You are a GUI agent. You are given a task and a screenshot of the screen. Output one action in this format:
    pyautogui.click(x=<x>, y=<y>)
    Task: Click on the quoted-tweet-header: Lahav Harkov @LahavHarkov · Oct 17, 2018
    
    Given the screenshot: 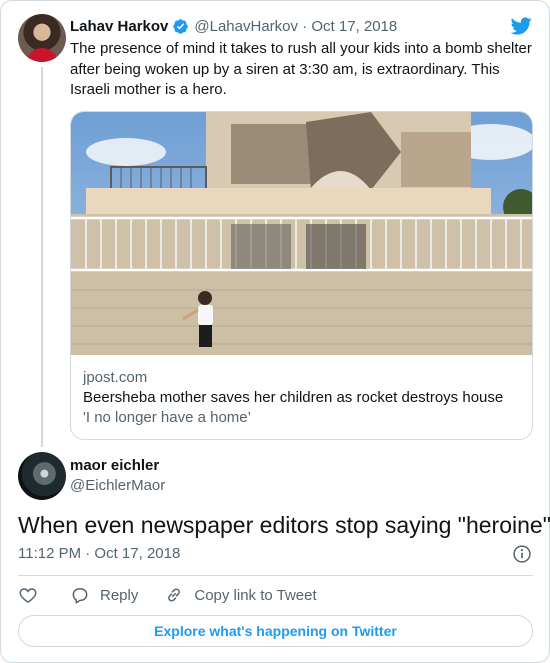 What is the action you would take?
    pyautogui.click(x=233, y=26)
    